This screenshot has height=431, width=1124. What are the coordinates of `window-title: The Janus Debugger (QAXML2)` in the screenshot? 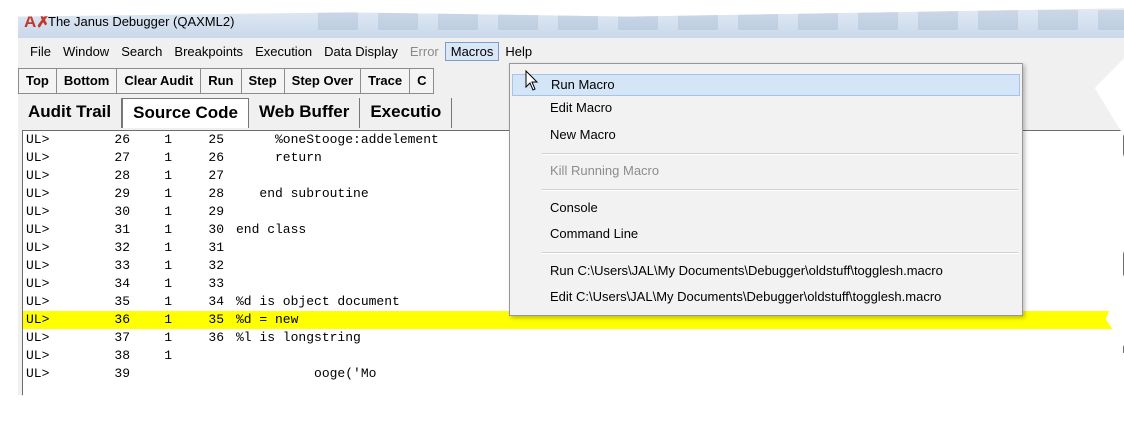 It's located at (141, 21).